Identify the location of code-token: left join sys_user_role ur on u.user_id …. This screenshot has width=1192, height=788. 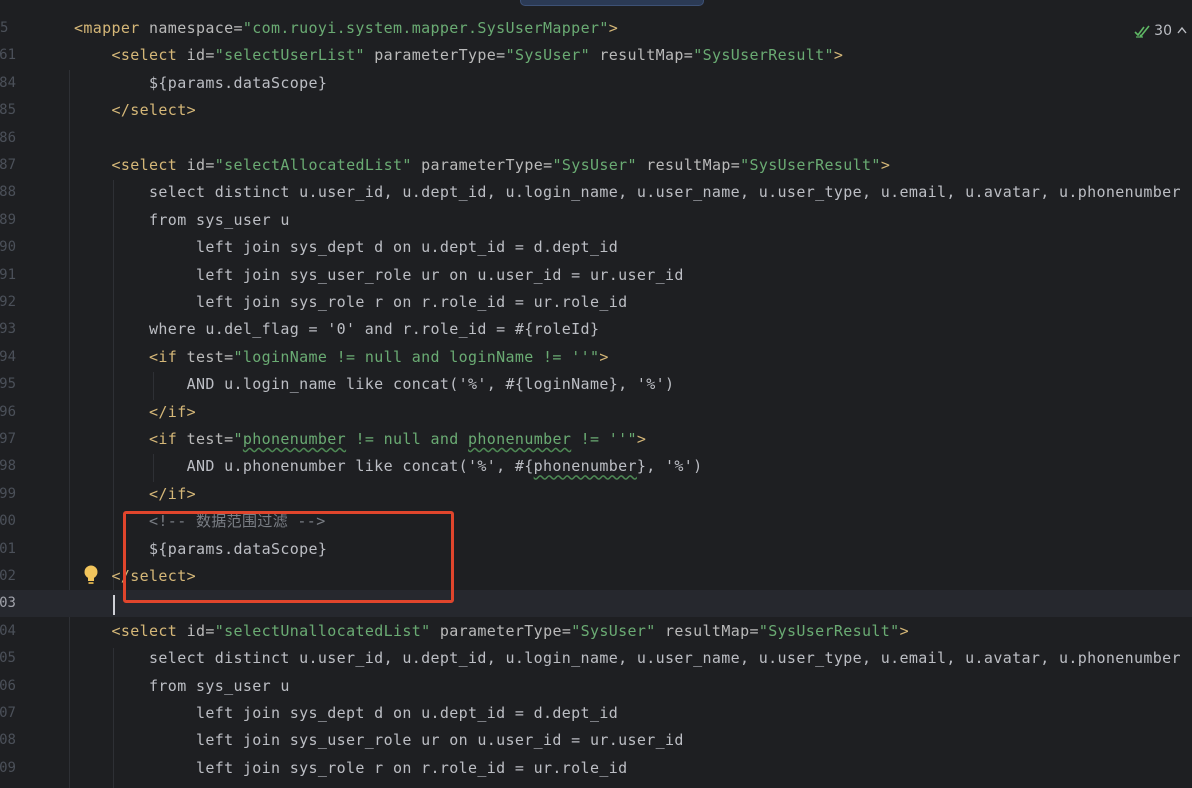
(379, 274).